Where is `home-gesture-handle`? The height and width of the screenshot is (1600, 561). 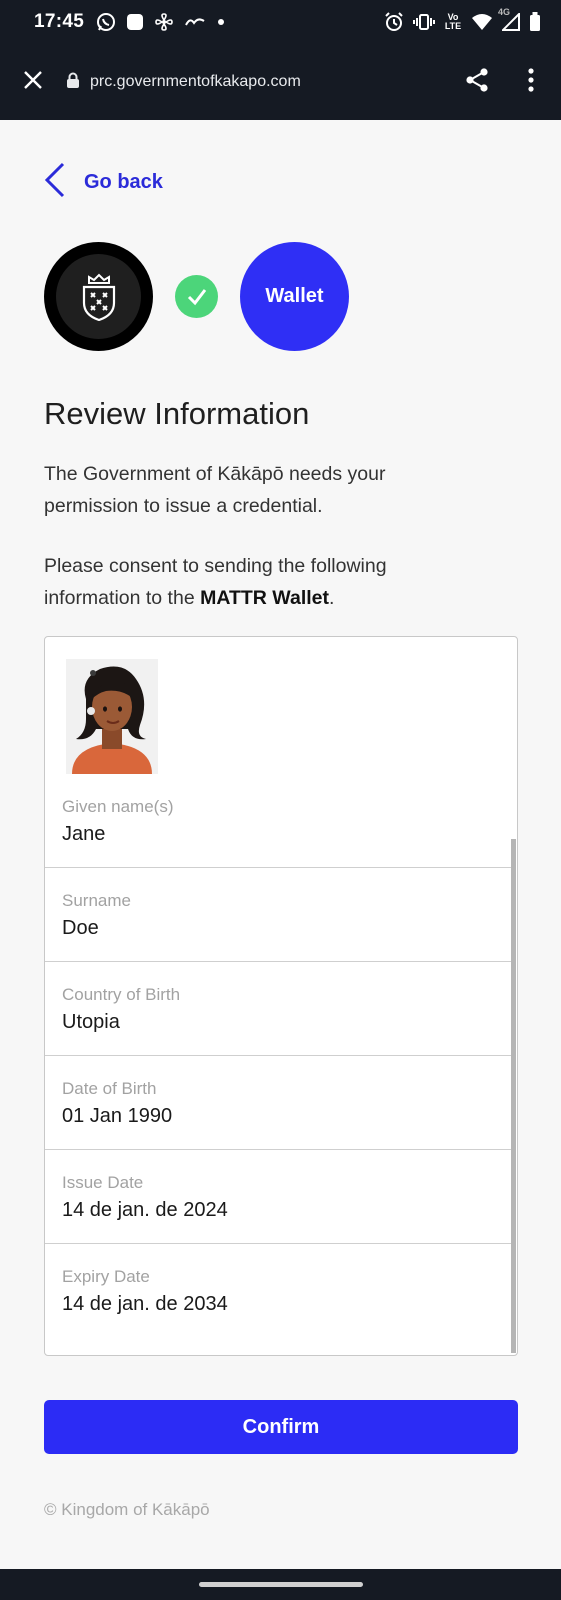
home-gesture-handle is located at coordinates (280, 1584).